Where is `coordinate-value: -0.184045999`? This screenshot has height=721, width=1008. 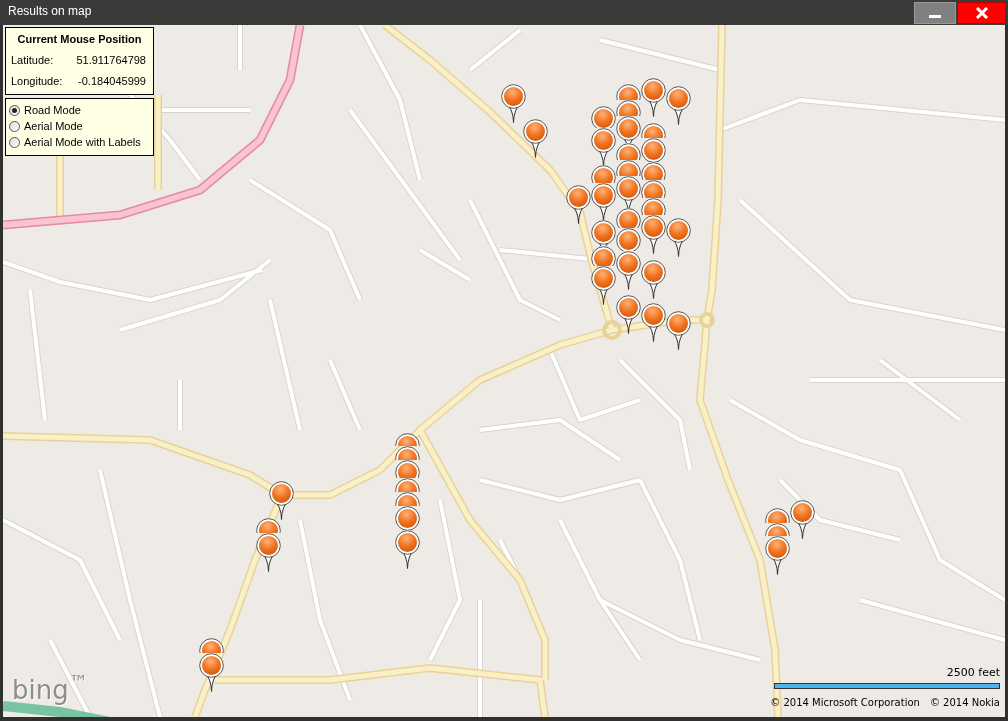
coordinate-value: -0.184045999 is located at coordinates (112, 81).